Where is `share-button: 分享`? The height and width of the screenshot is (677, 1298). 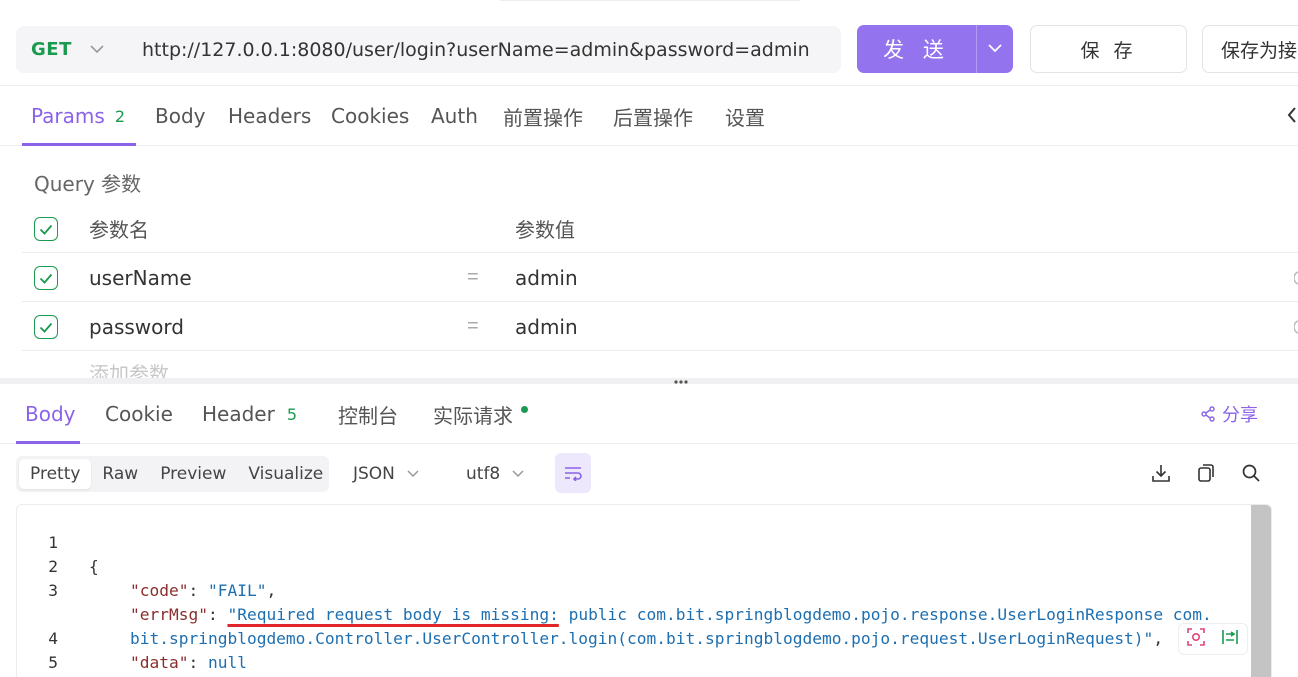 share-button: 分享 is located at coordinates (1229, 414).